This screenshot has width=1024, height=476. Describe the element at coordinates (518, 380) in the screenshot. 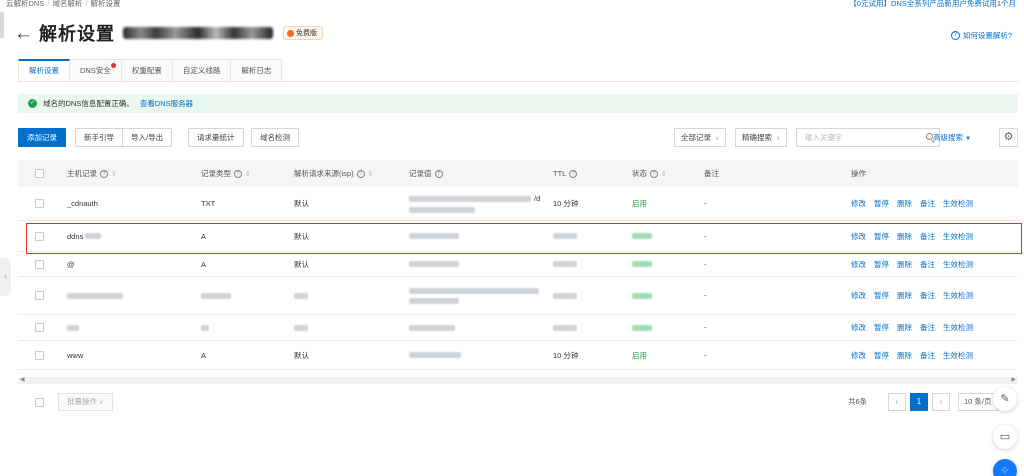

I see `horizontal-scrollbar: ◀ ▶` at that location.